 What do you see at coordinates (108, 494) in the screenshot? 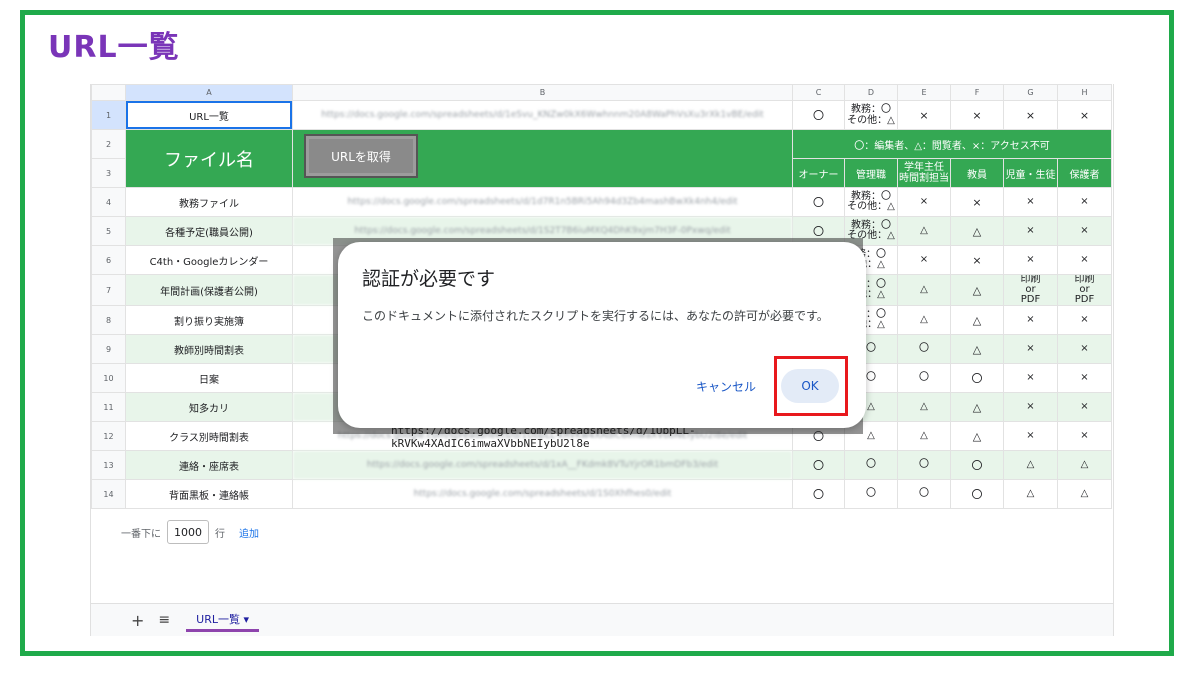
I see `row-number: 14` at bounding box center [108, 494].